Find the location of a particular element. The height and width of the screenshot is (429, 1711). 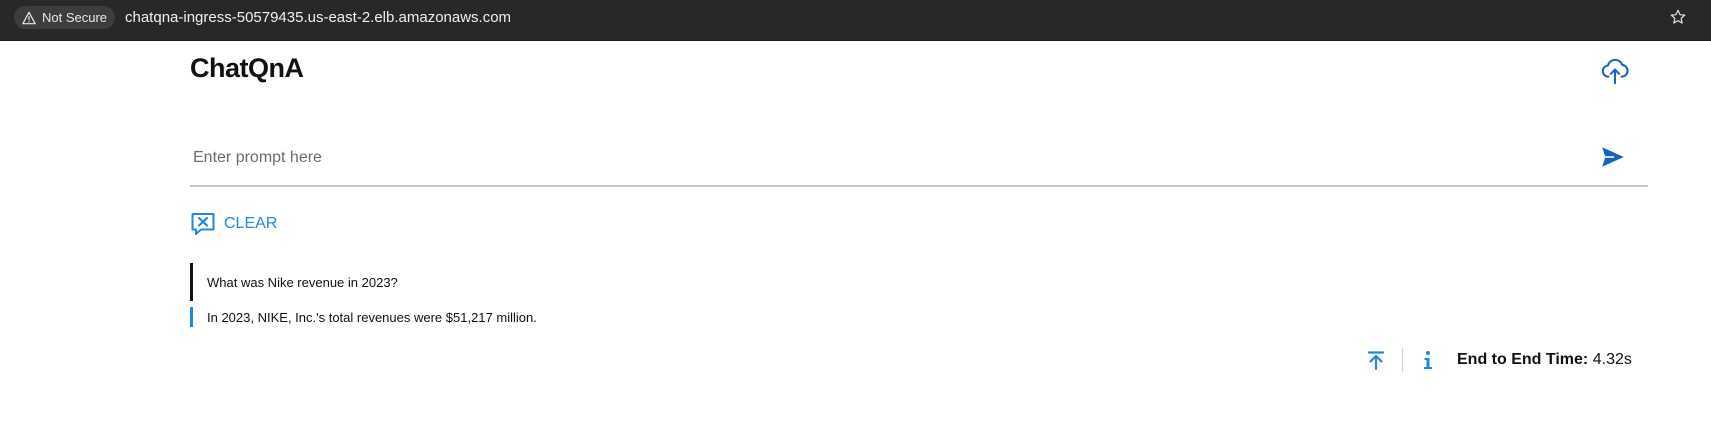

clear-label: CLEAR is located at coordinates (251, 223).